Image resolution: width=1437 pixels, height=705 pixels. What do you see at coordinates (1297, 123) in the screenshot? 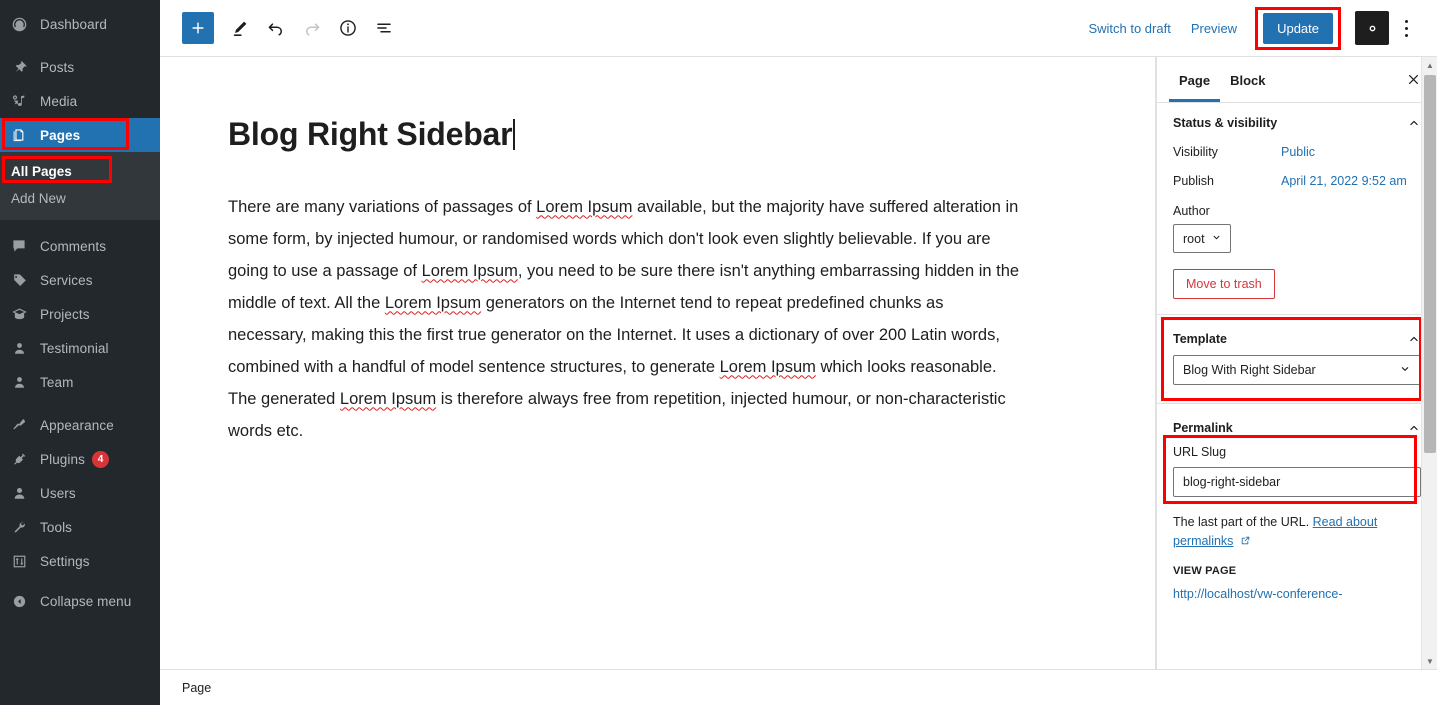
I see `section-header-status-visibility: Status & visibility` at bounding box center [1297, 123].